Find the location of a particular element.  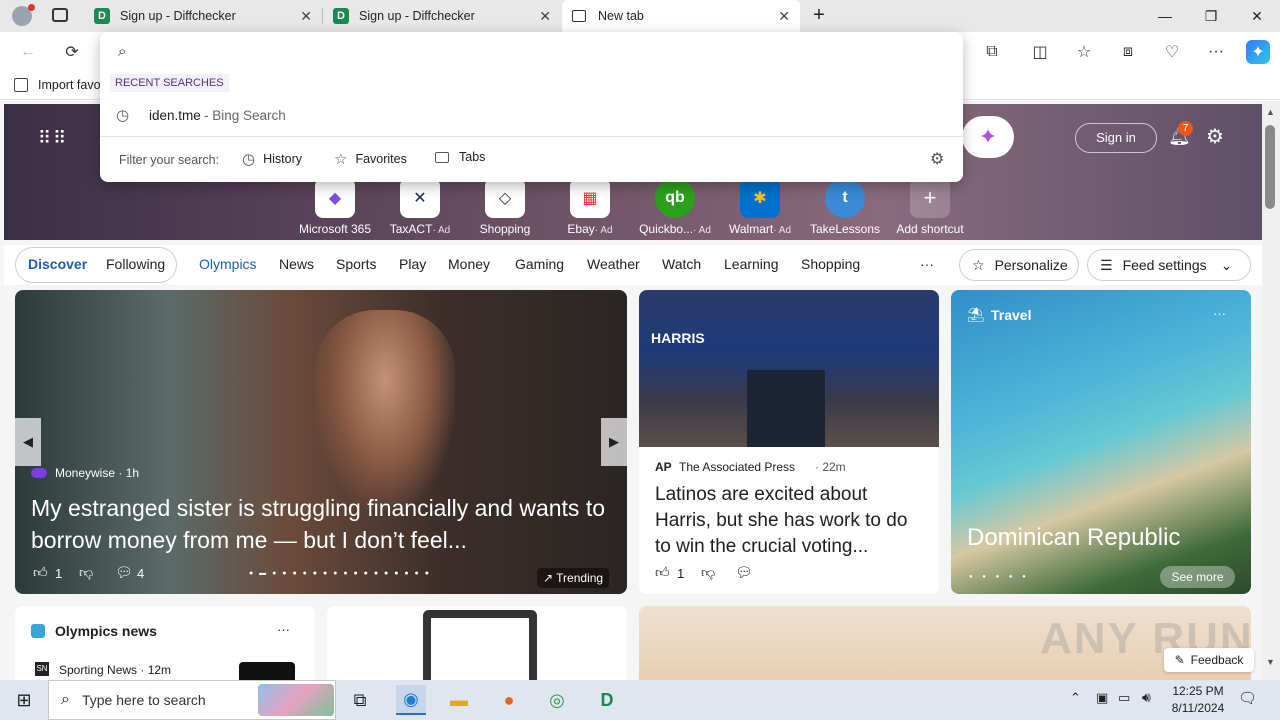

clock-time: 12:25 PM is located at coordinates (1198, 691).